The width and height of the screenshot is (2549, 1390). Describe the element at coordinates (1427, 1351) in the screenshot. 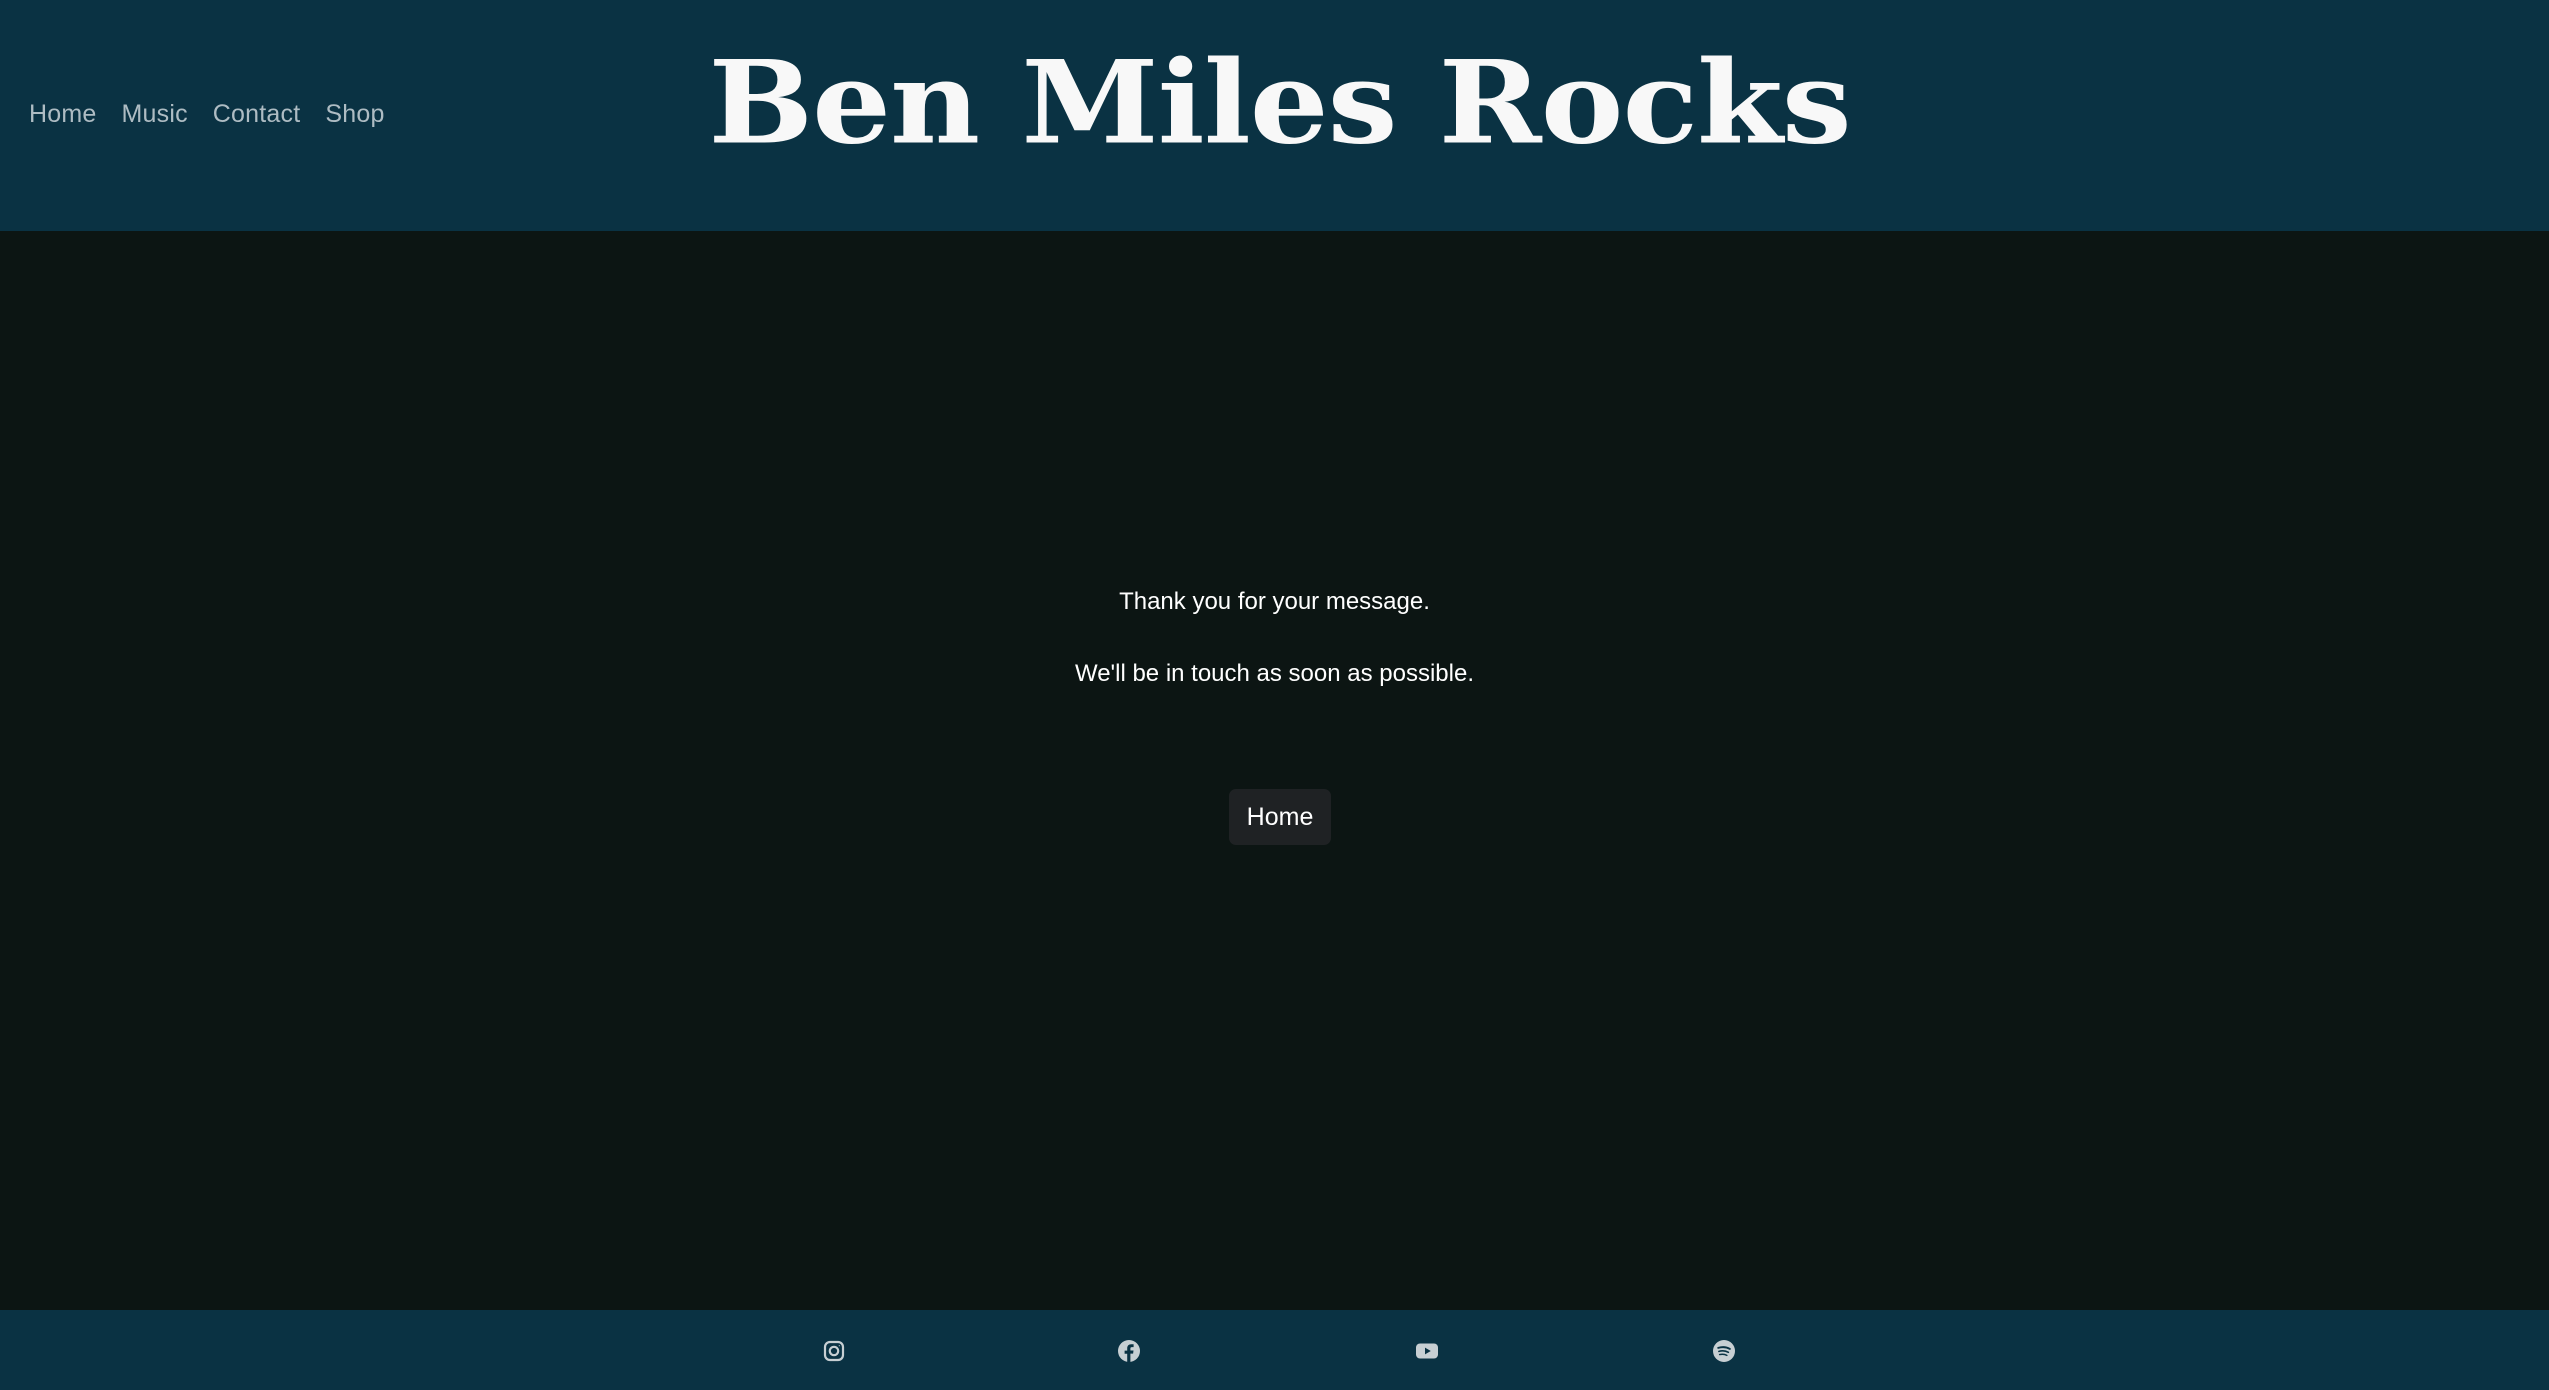

I see `youtube-icon` at that location.